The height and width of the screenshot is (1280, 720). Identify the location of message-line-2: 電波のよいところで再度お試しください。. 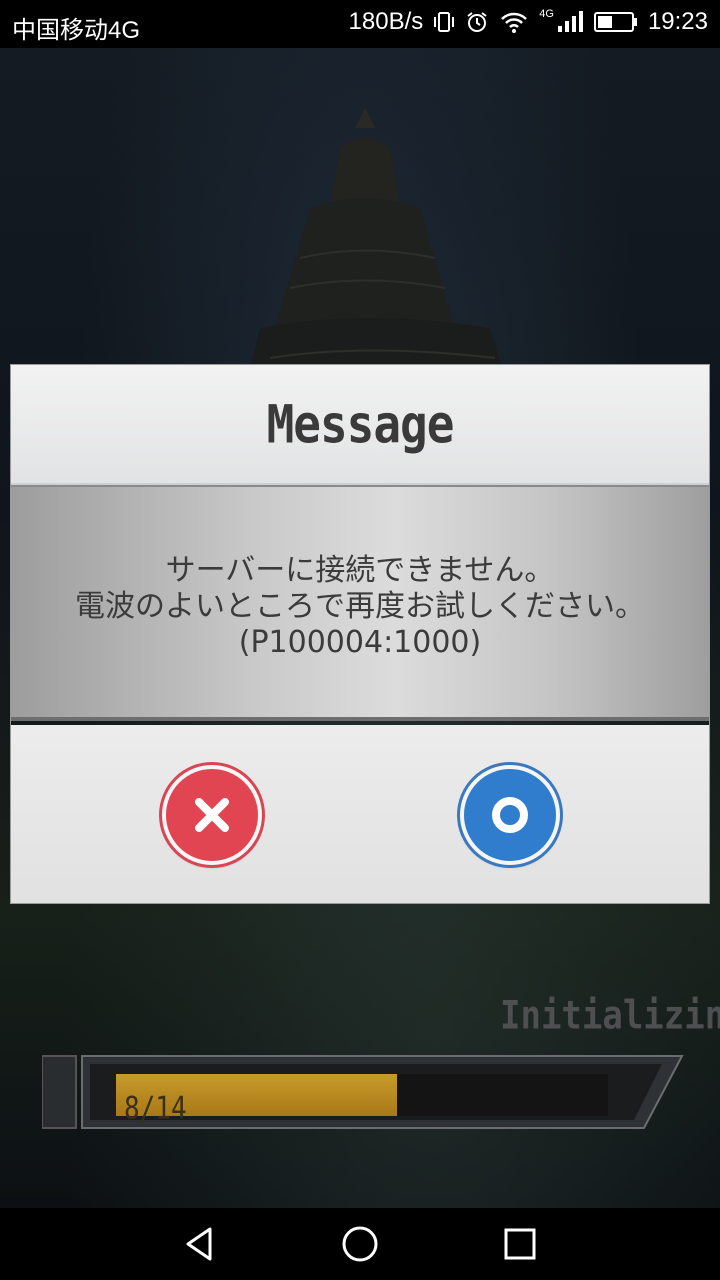
(360, 606).